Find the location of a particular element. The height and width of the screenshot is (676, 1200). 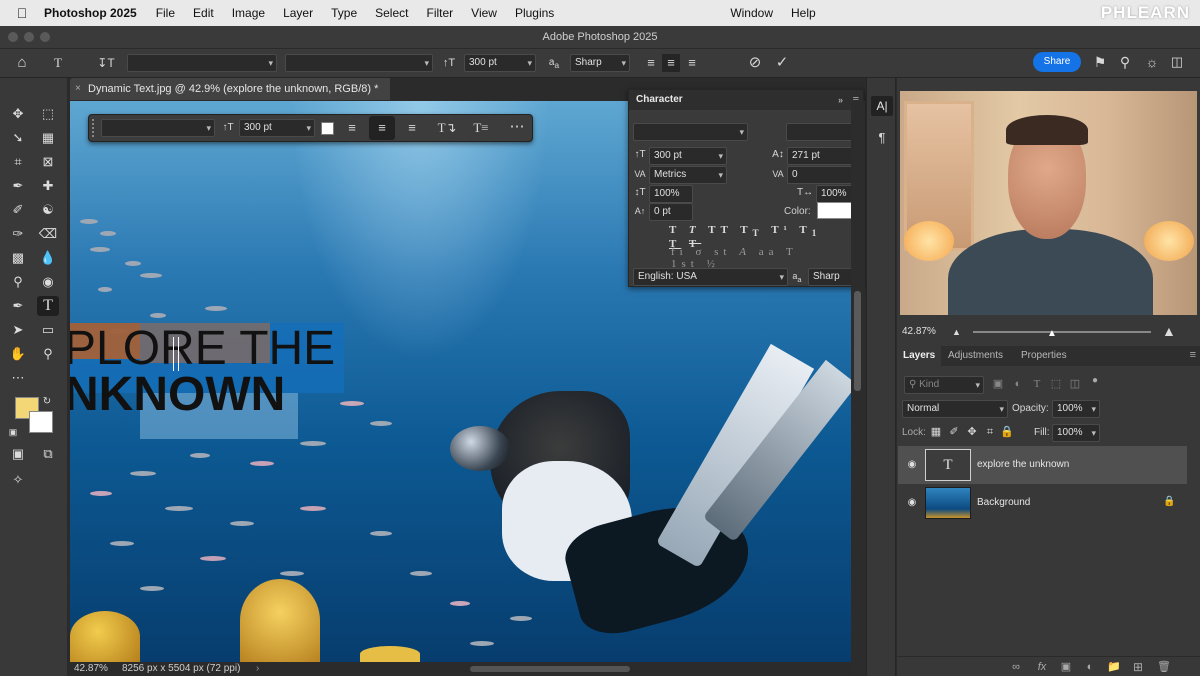

layer-filter-kind-select: ⚲ Kind ▾ is located at coordinates (944, 385).